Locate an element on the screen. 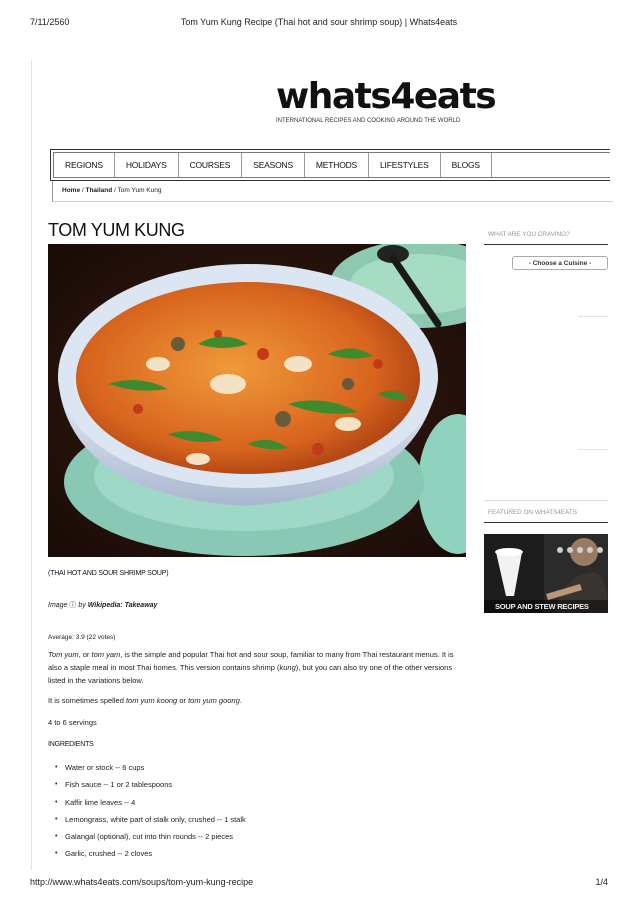  nav-item-regions: REGIONS is located at coordinates (84, 165).